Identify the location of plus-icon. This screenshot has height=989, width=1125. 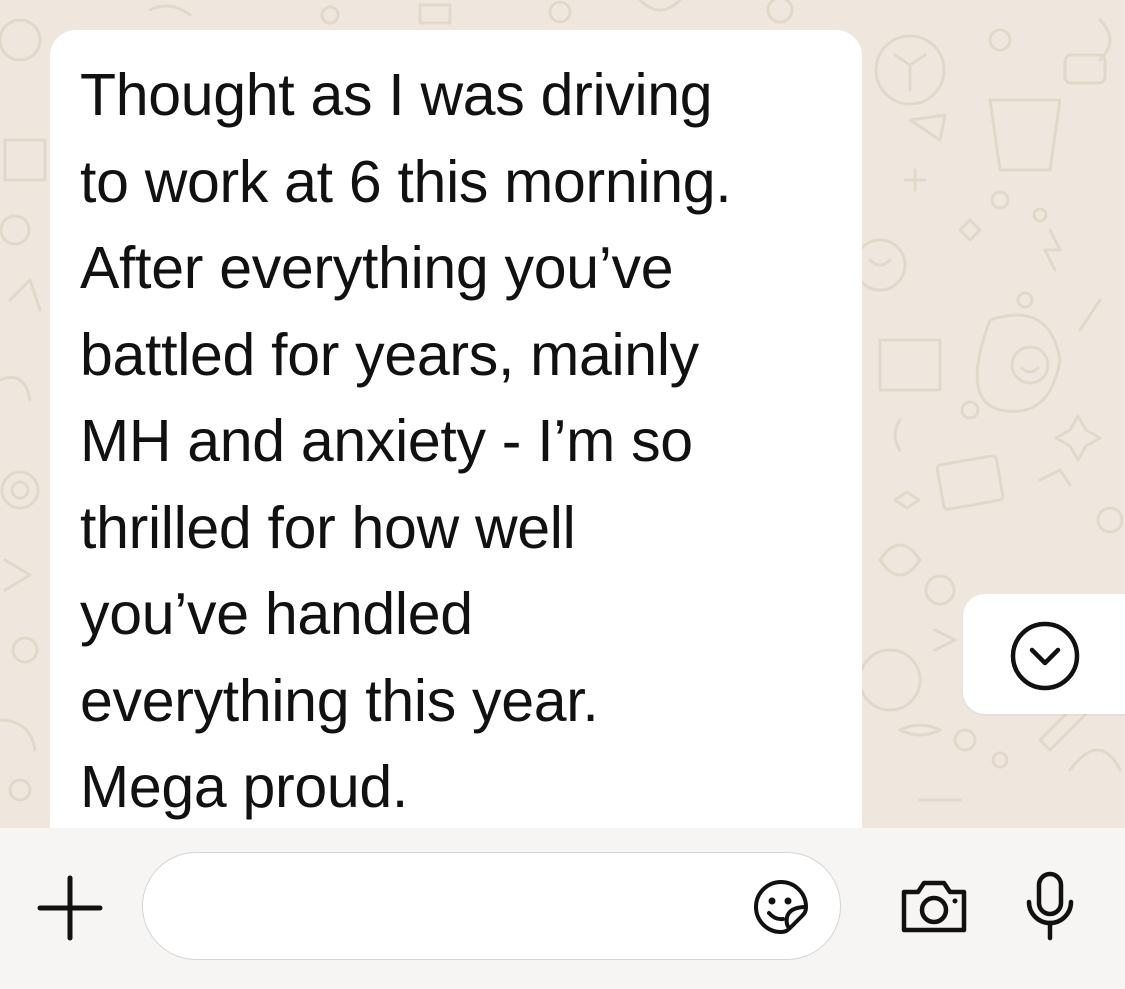
(70, 908).